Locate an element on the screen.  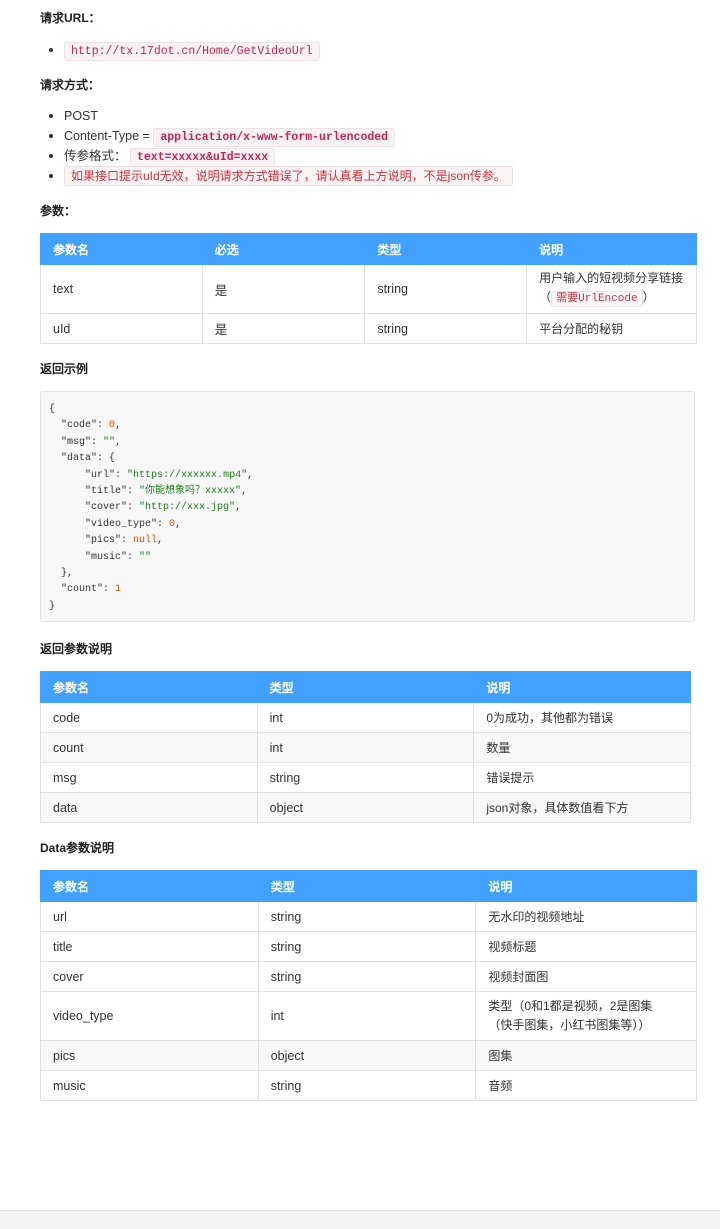
return-params-heading: 返回参数说明 is located at coordinates (76, 649).